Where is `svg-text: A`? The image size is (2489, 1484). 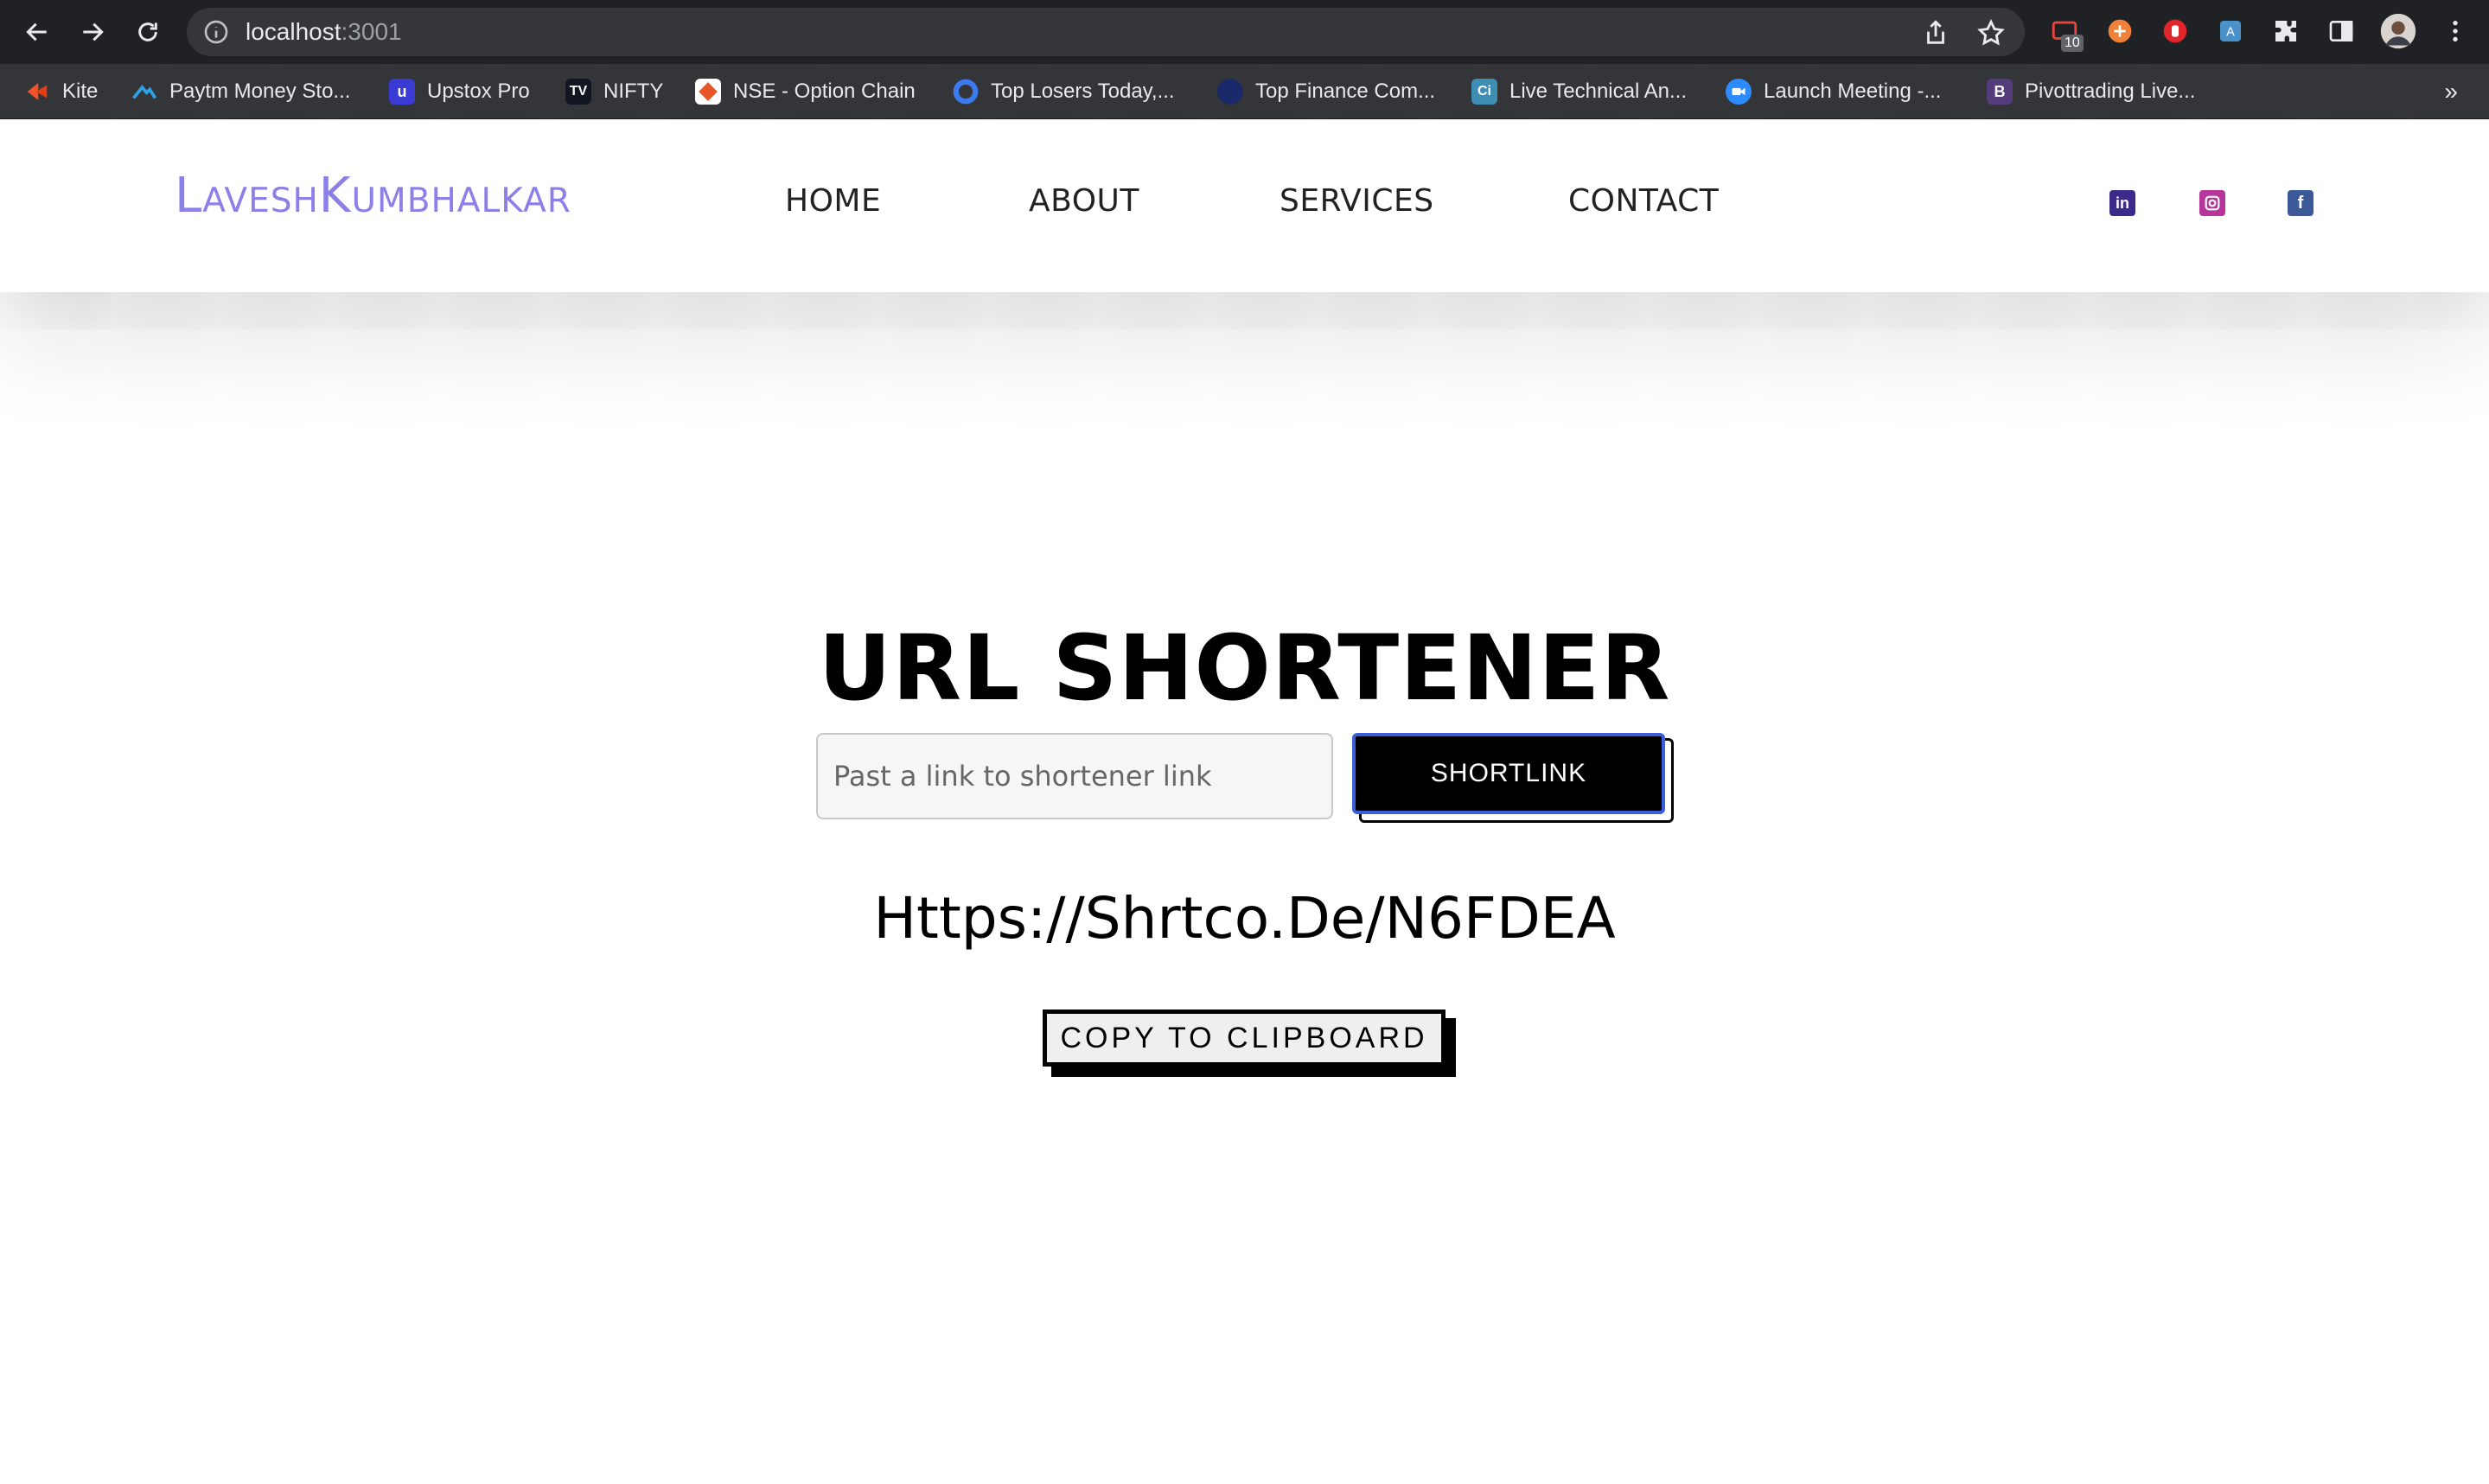 svg-text: A is located at coordinates (2230, 32).